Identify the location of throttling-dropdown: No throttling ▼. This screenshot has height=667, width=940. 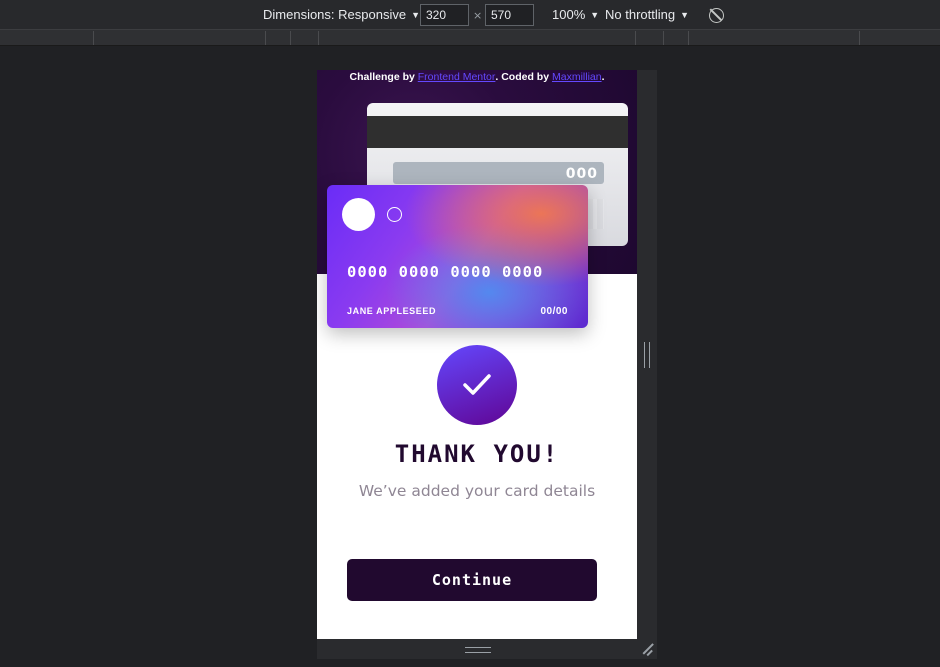
(647, 15).